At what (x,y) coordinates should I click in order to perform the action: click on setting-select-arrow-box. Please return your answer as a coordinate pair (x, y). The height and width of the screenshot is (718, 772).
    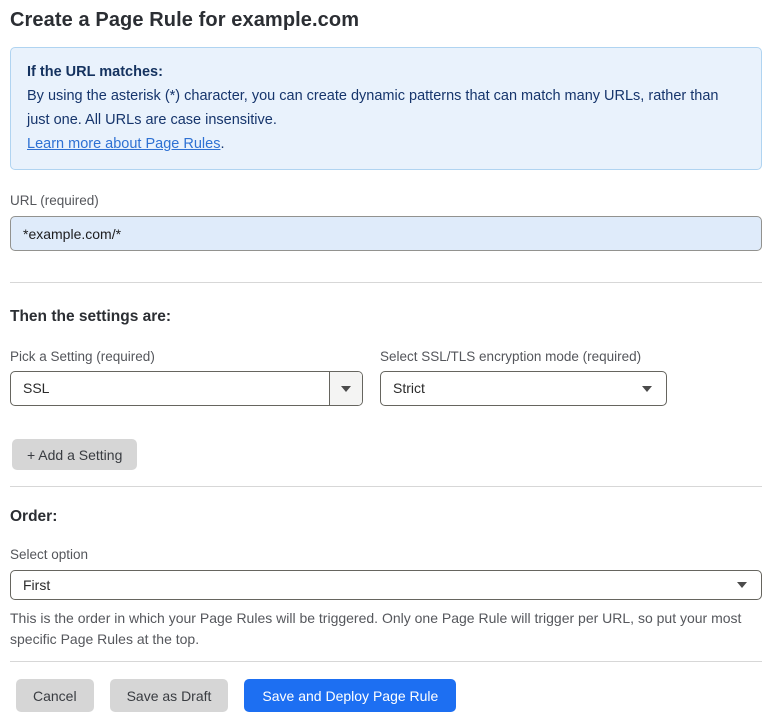
    Looking at the image, I should click on (345, 388).